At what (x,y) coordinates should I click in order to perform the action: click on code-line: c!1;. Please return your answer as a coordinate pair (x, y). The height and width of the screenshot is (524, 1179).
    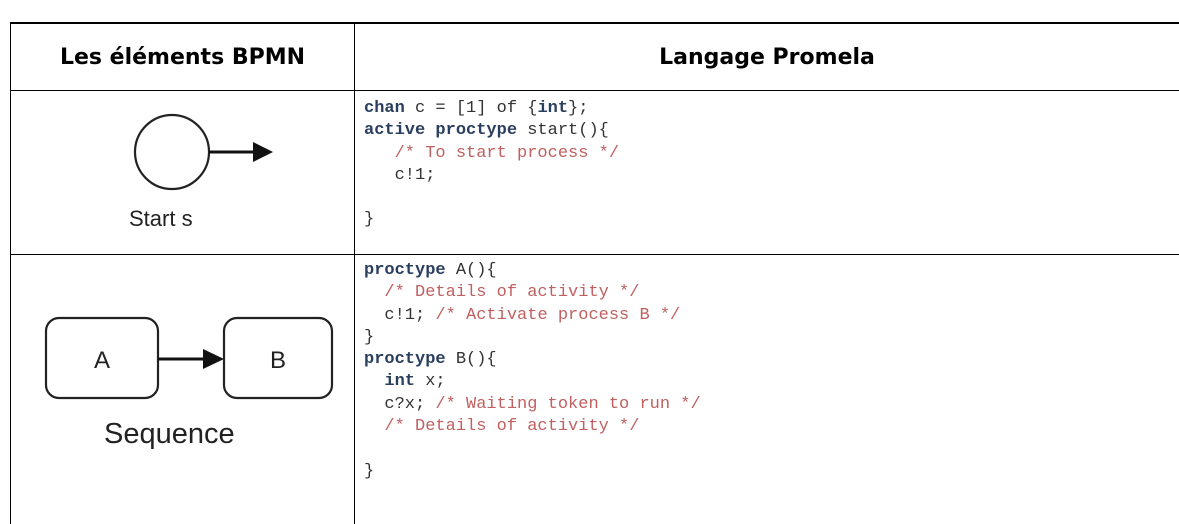
    Looking at the image, I should click on (491, 176).